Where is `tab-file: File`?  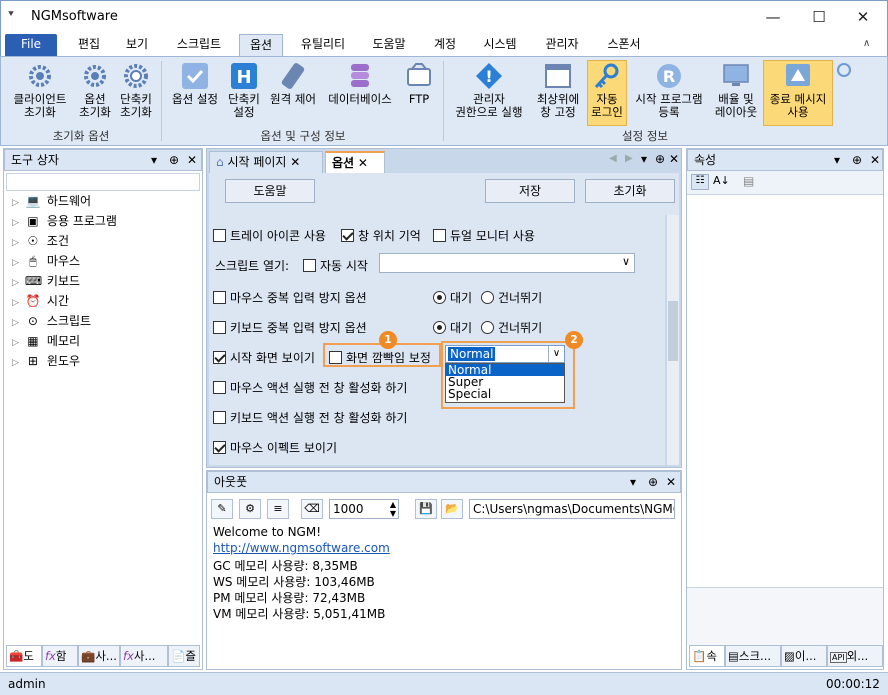
tab-file: File is located at coordinates (31, 45).